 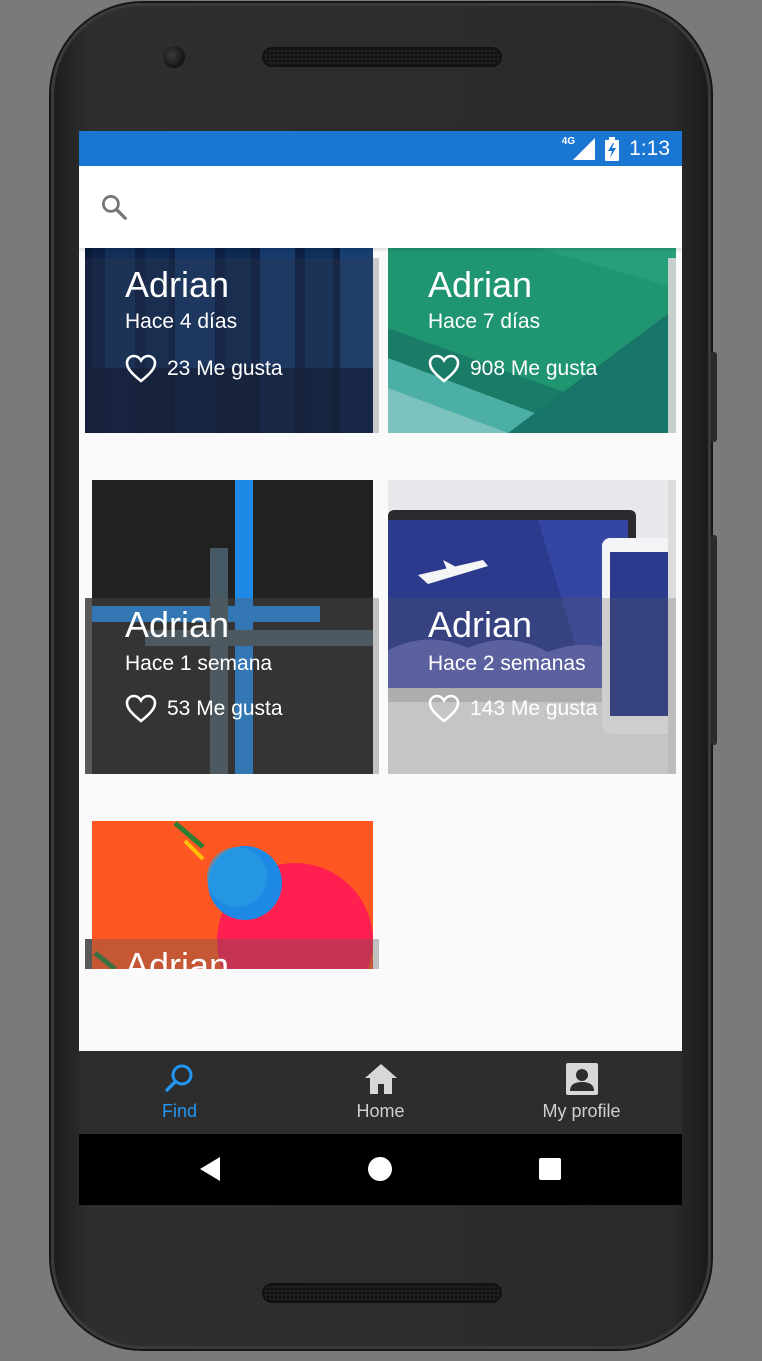 What do you see at coordinates (507, 663) in the screenshot?
I see `card-time-ago: Hace 2 semanas` at bounding box center [507, 663].